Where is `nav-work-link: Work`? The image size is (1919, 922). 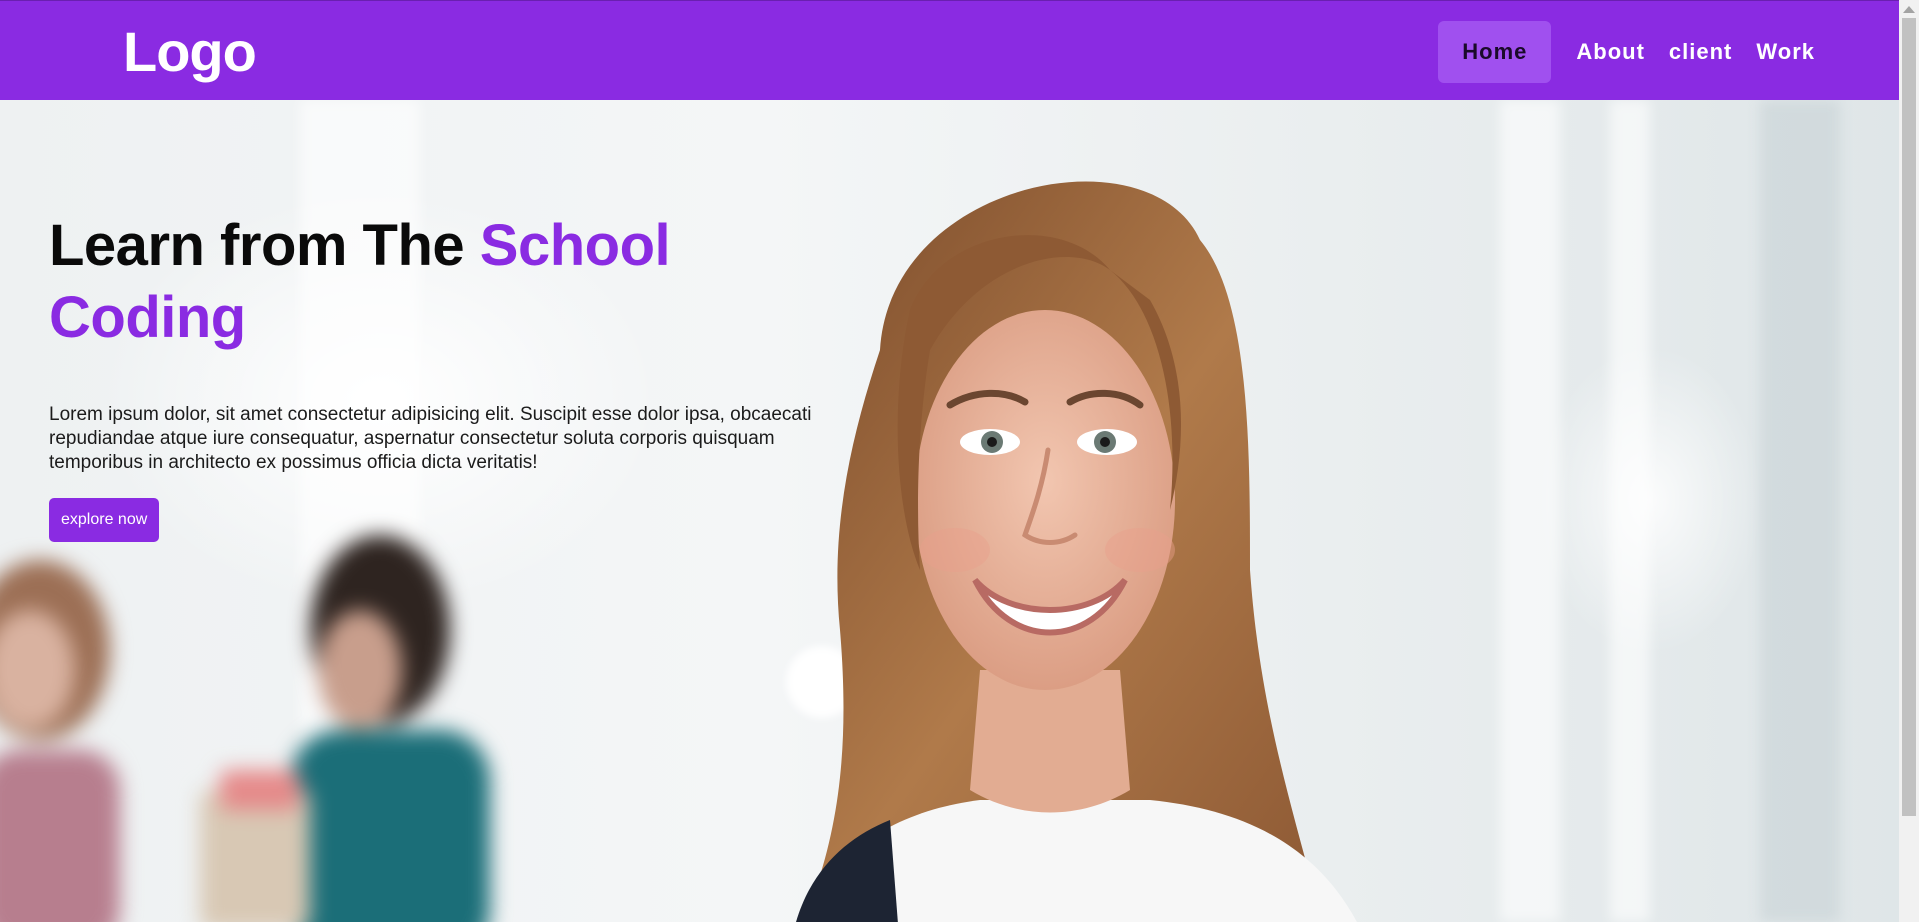 nav-work-link: Work is located at coordinates (1785, 52).